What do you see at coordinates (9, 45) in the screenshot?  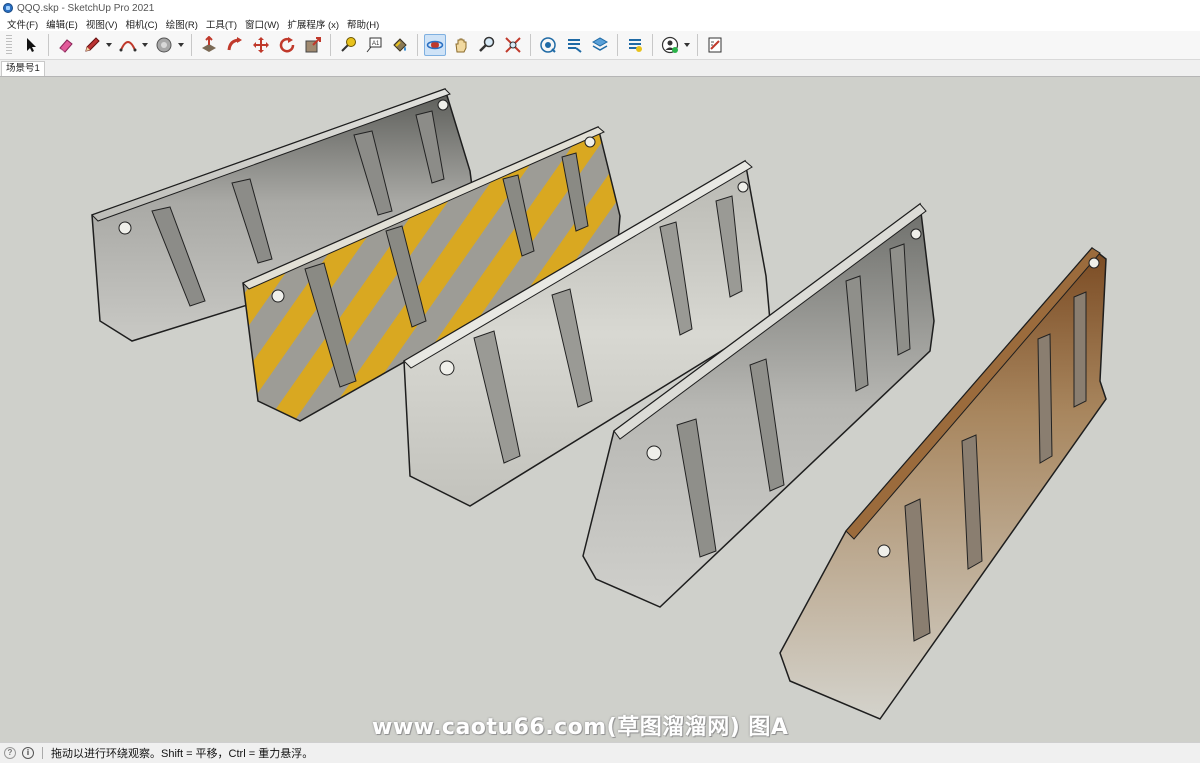 I see `toolbar-grip` at bounding box center [9, 45].